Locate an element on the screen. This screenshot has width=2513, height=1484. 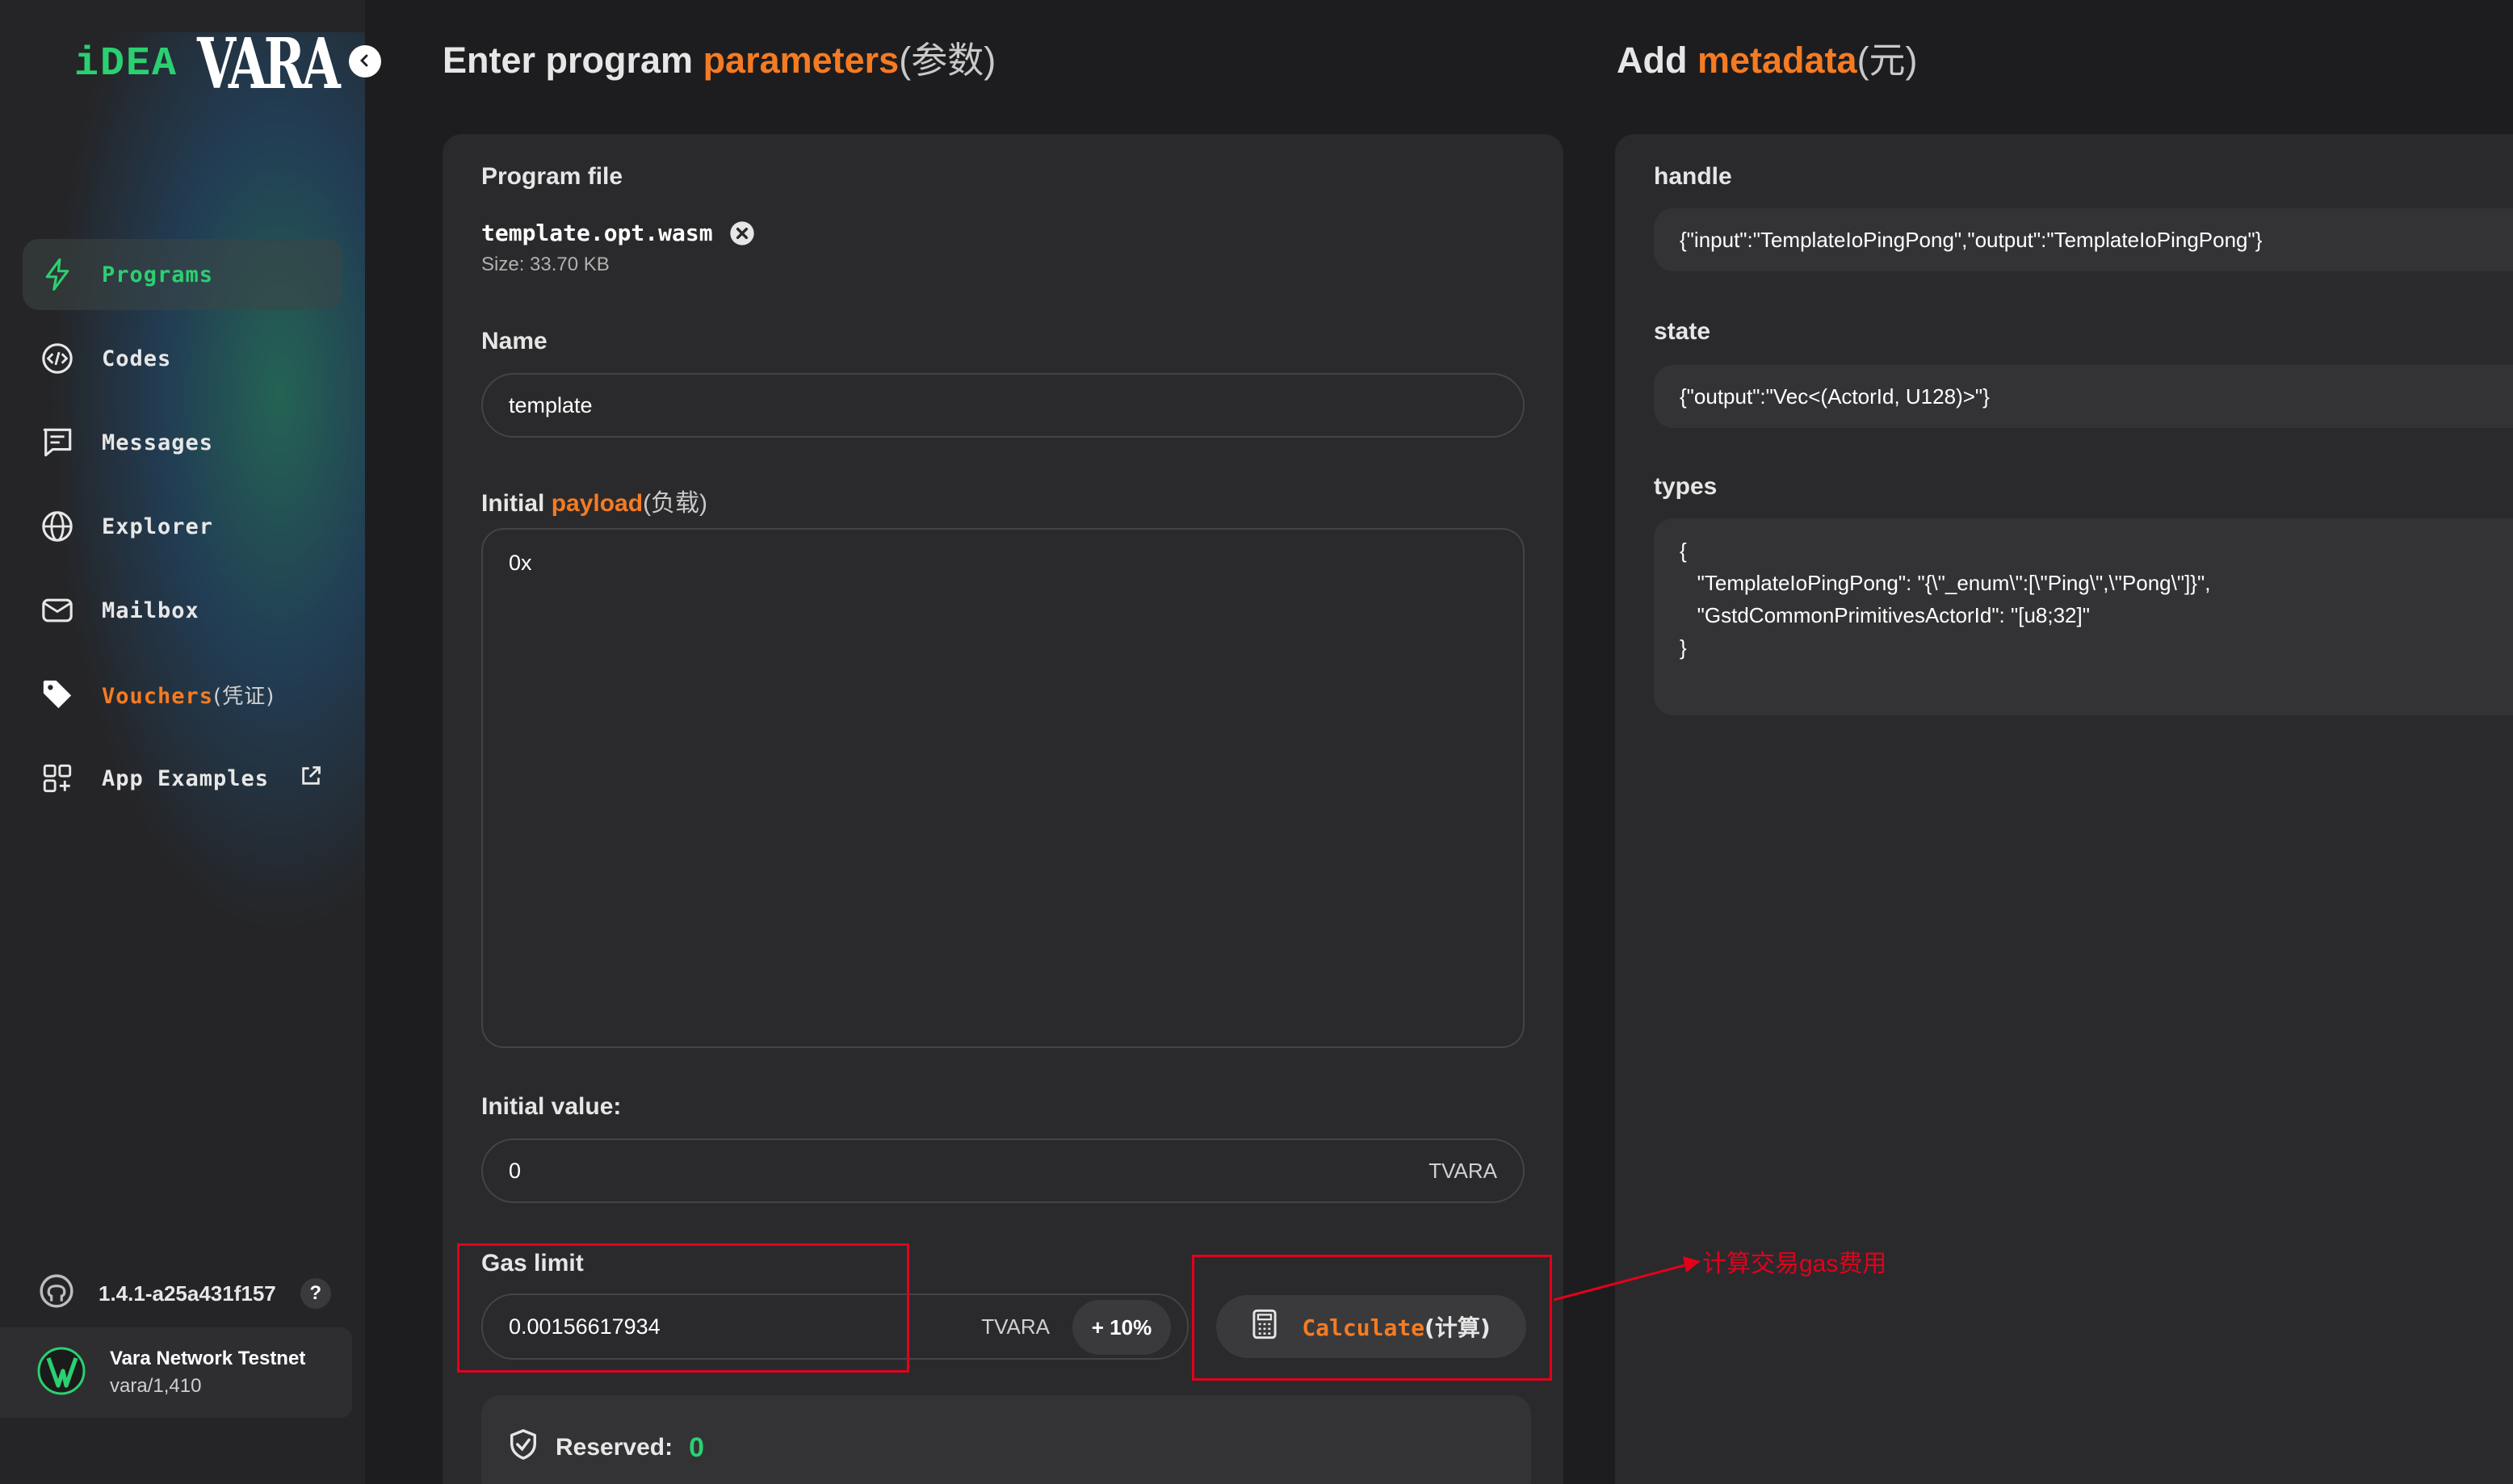
sidebar-item-label: Codes is located at coordinates (137, 358).